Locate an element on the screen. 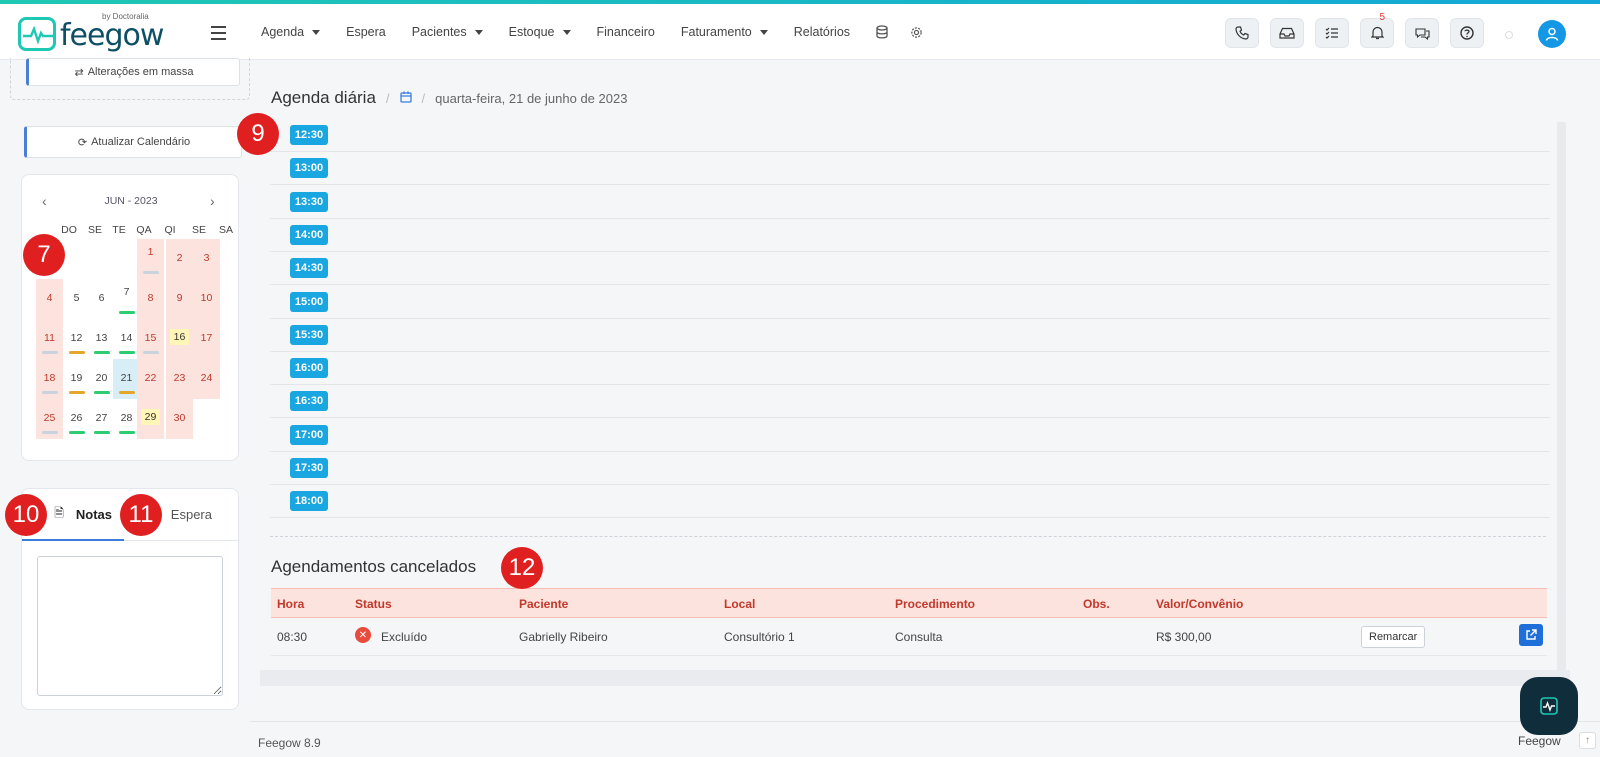 The image size is (1600, 757). calendar-day: 22 is located at coordinates (150, 379).